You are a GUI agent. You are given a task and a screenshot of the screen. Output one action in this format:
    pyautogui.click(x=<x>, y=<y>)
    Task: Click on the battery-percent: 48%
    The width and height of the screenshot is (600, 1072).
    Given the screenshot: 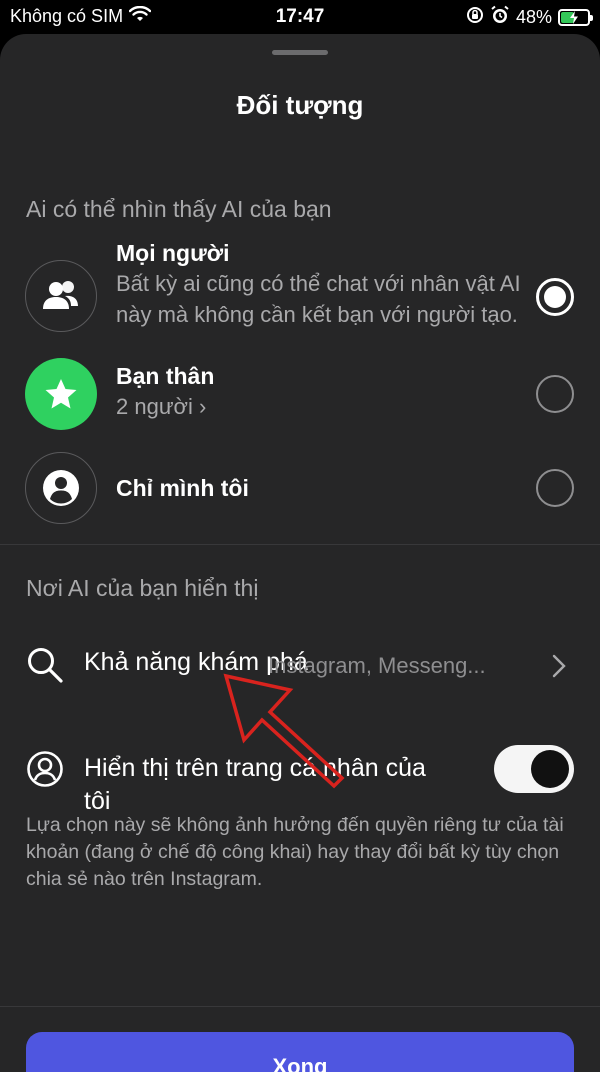 What is the action you would take?
    pyautogui.click(x=533, y=17)
    